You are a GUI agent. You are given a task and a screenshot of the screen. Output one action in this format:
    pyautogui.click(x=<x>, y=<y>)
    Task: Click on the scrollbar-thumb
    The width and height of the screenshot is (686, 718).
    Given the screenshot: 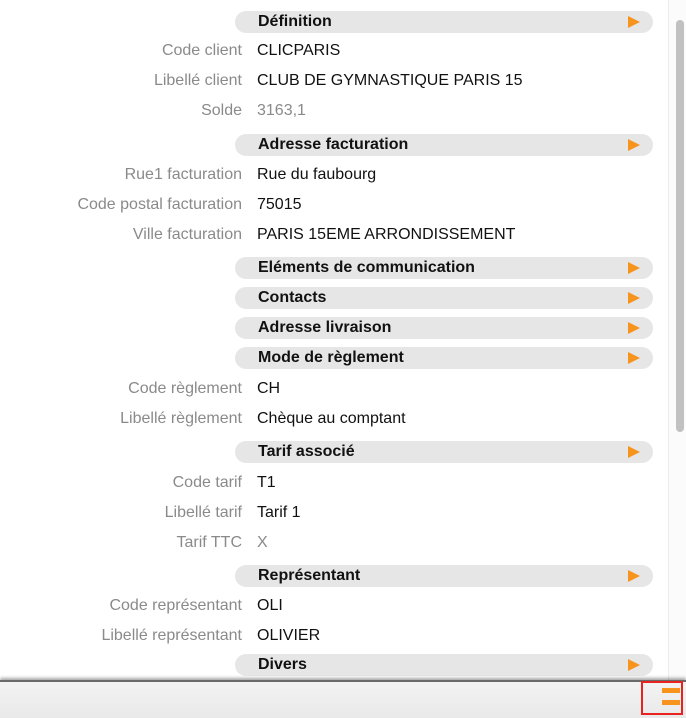 What is the action you would take?
    pyautogui.click(x=680, y=226)
    